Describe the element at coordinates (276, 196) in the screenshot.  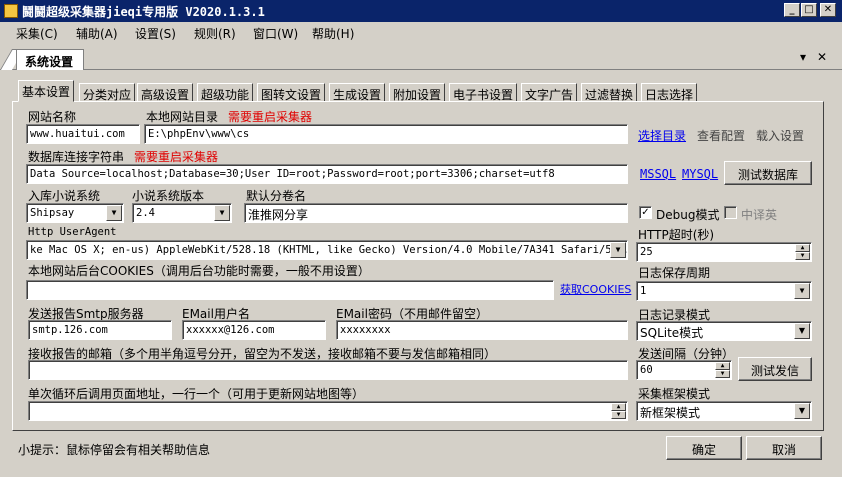
I see `default-volume-label: 默认分卷名` at that location.